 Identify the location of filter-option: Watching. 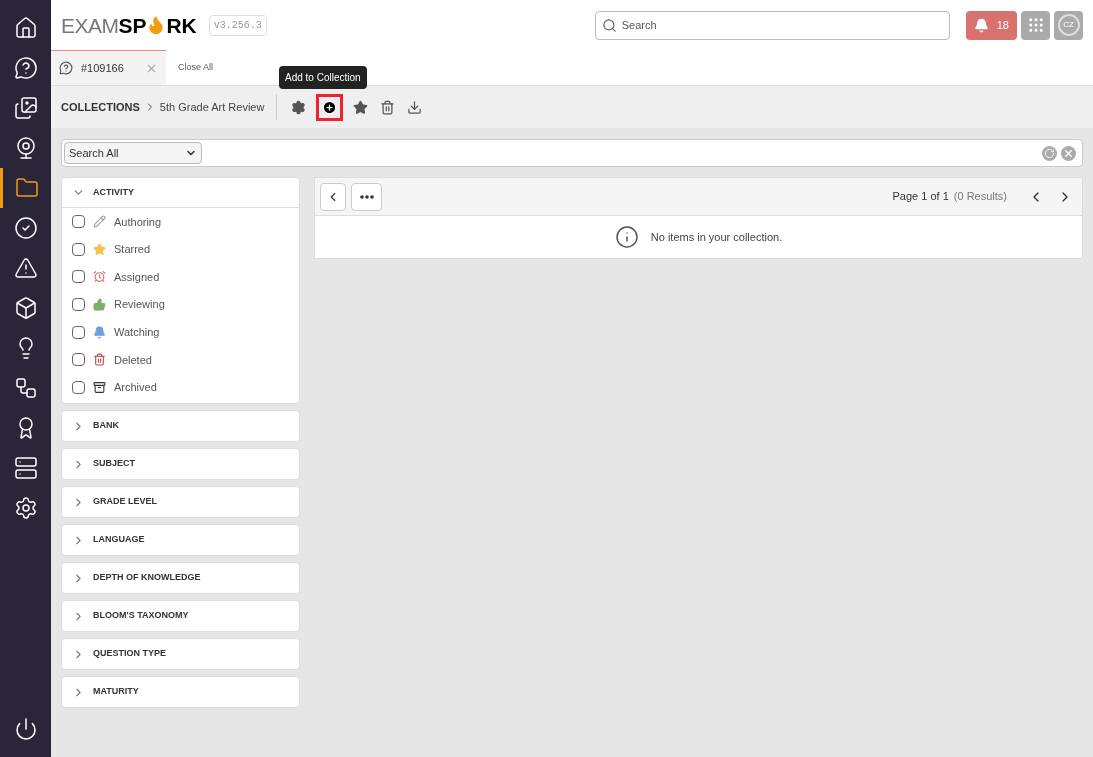
(180, 332).